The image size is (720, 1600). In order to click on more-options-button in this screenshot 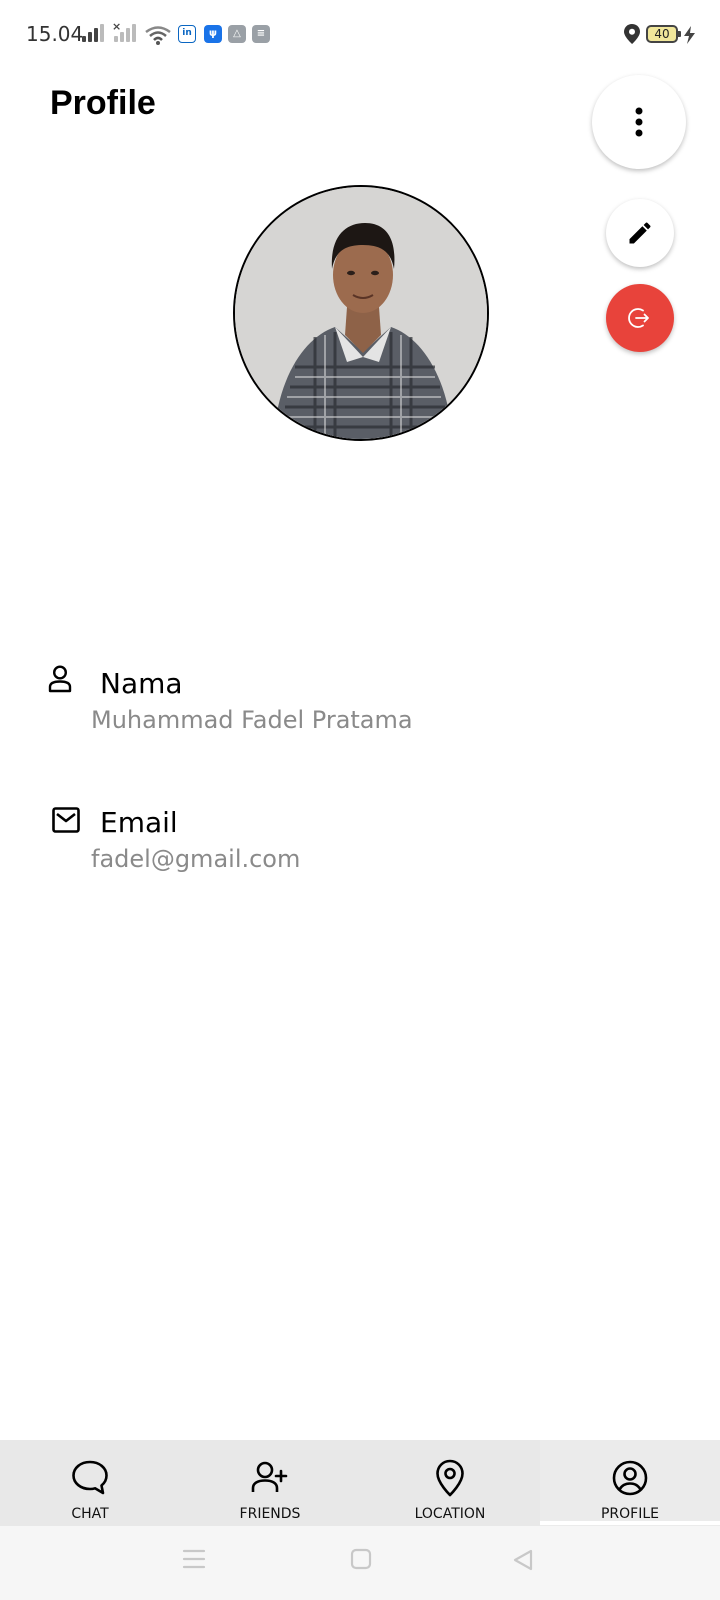, I will do `click(639, 122)`.